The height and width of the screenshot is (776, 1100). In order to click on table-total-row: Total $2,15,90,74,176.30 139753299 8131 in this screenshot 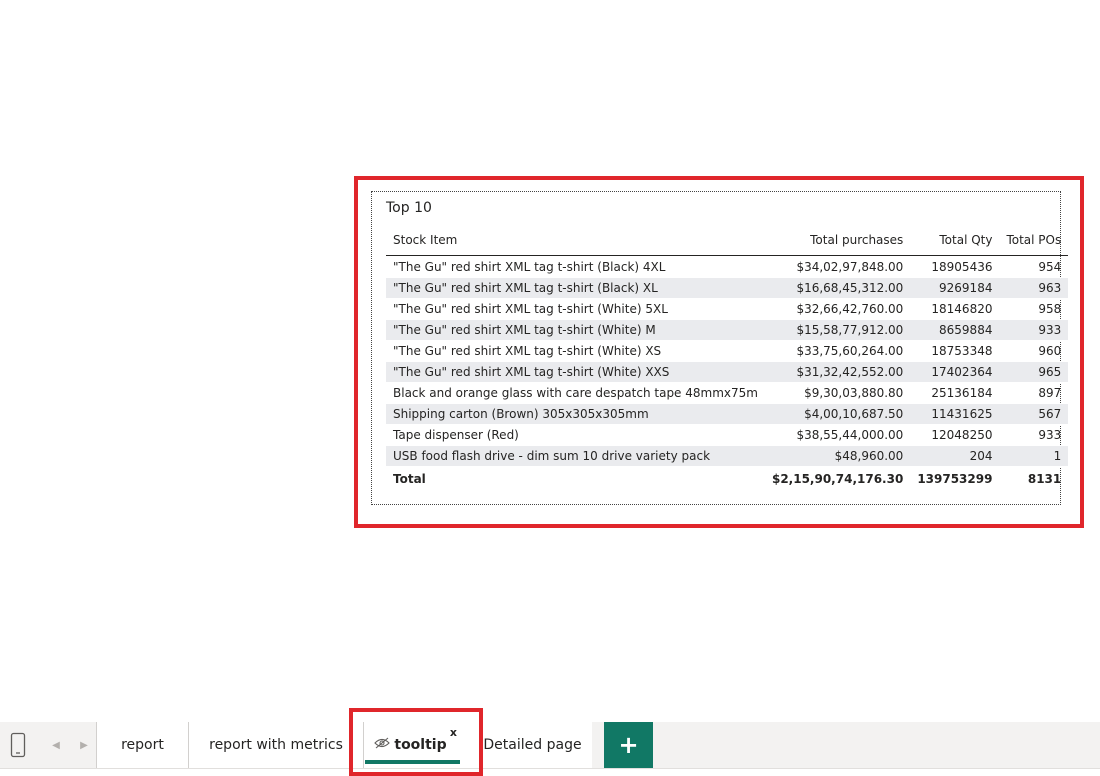, I will do `click(727, 478)`.